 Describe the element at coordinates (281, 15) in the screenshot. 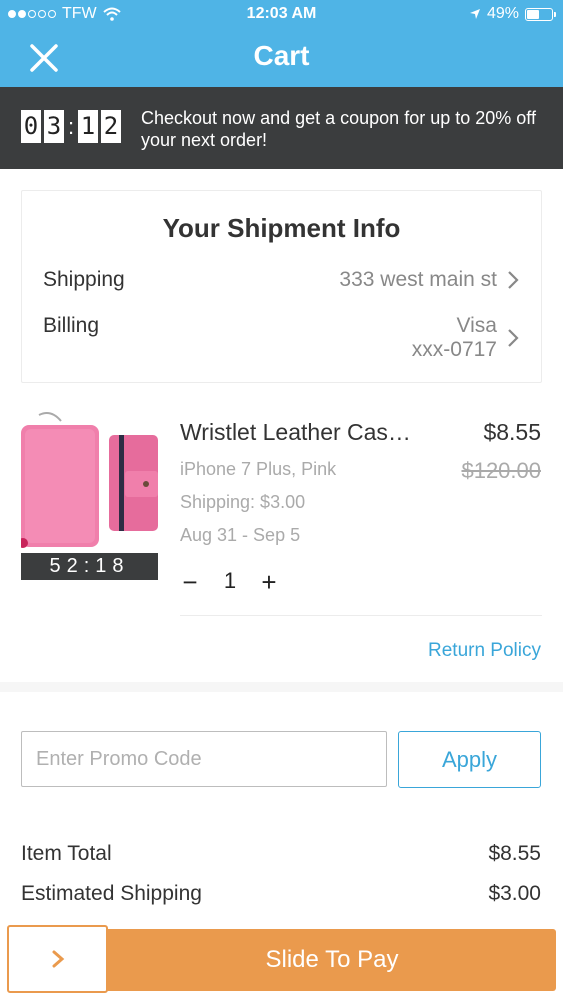

I see `status-bar: TFW 12:03 AM 49%` at that location.